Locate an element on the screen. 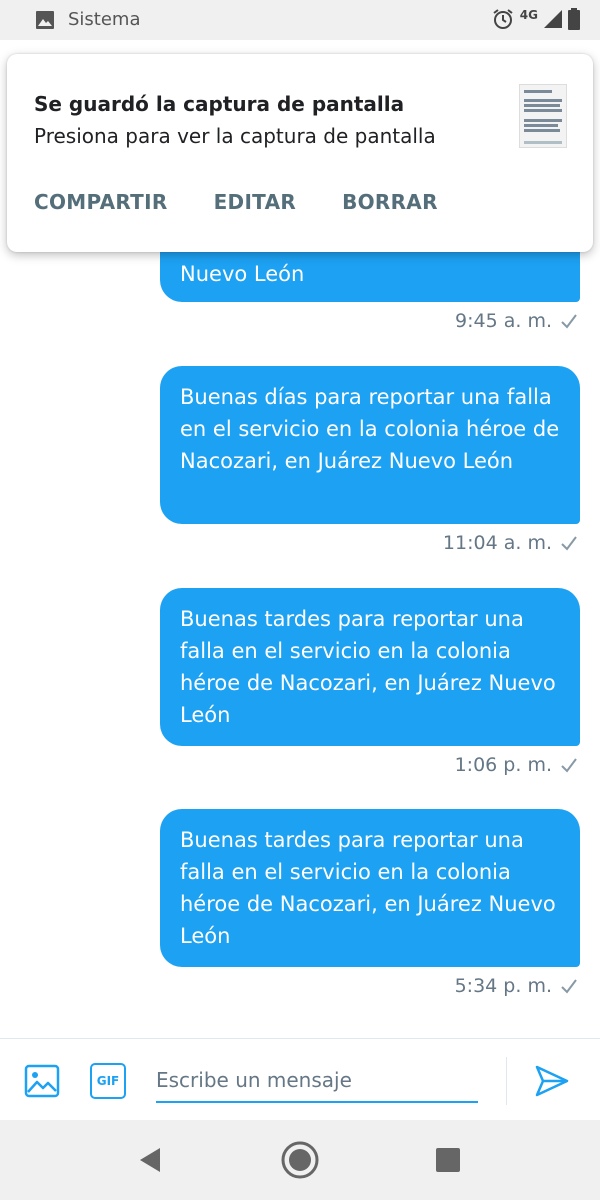 The width and height of the screenshot is (600, 1200). recents-button is located at coordinates (448, 1160).